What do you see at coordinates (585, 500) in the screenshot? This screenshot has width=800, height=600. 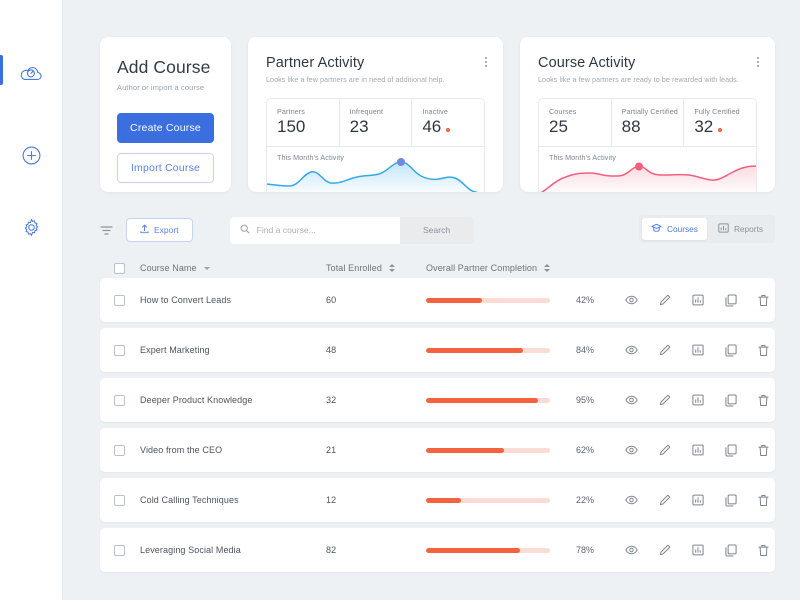 I see `progress-percent: 22%` at bounding box center [585, 500].